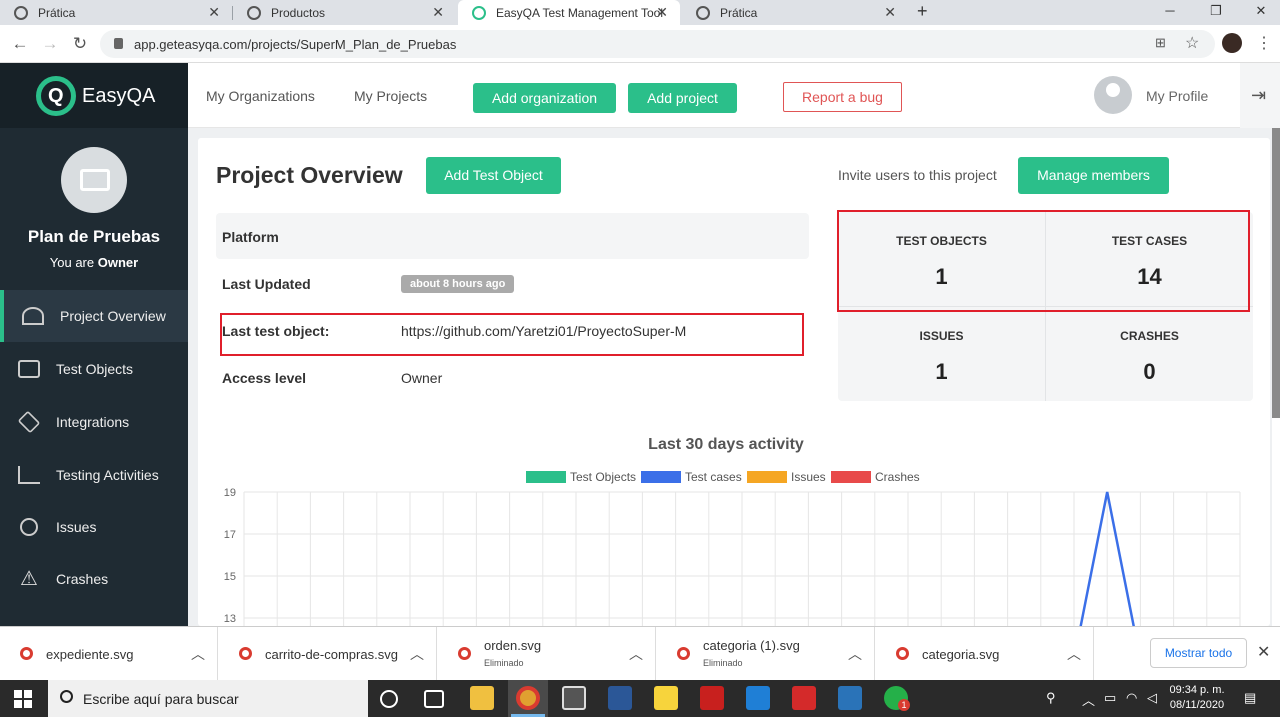  I want to click on download-name: categoria.svg, so click(961, 654).